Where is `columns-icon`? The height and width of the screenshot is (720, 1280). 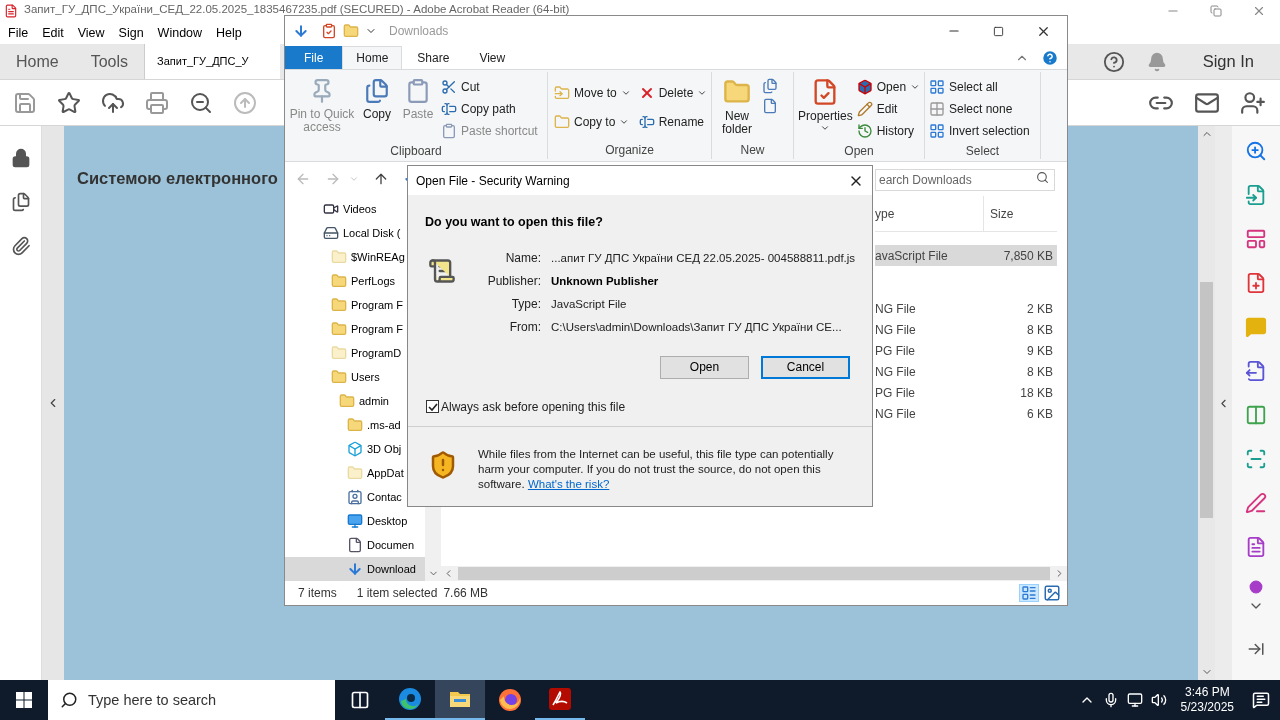
columns-icon is located at coordinates (1256, 415).